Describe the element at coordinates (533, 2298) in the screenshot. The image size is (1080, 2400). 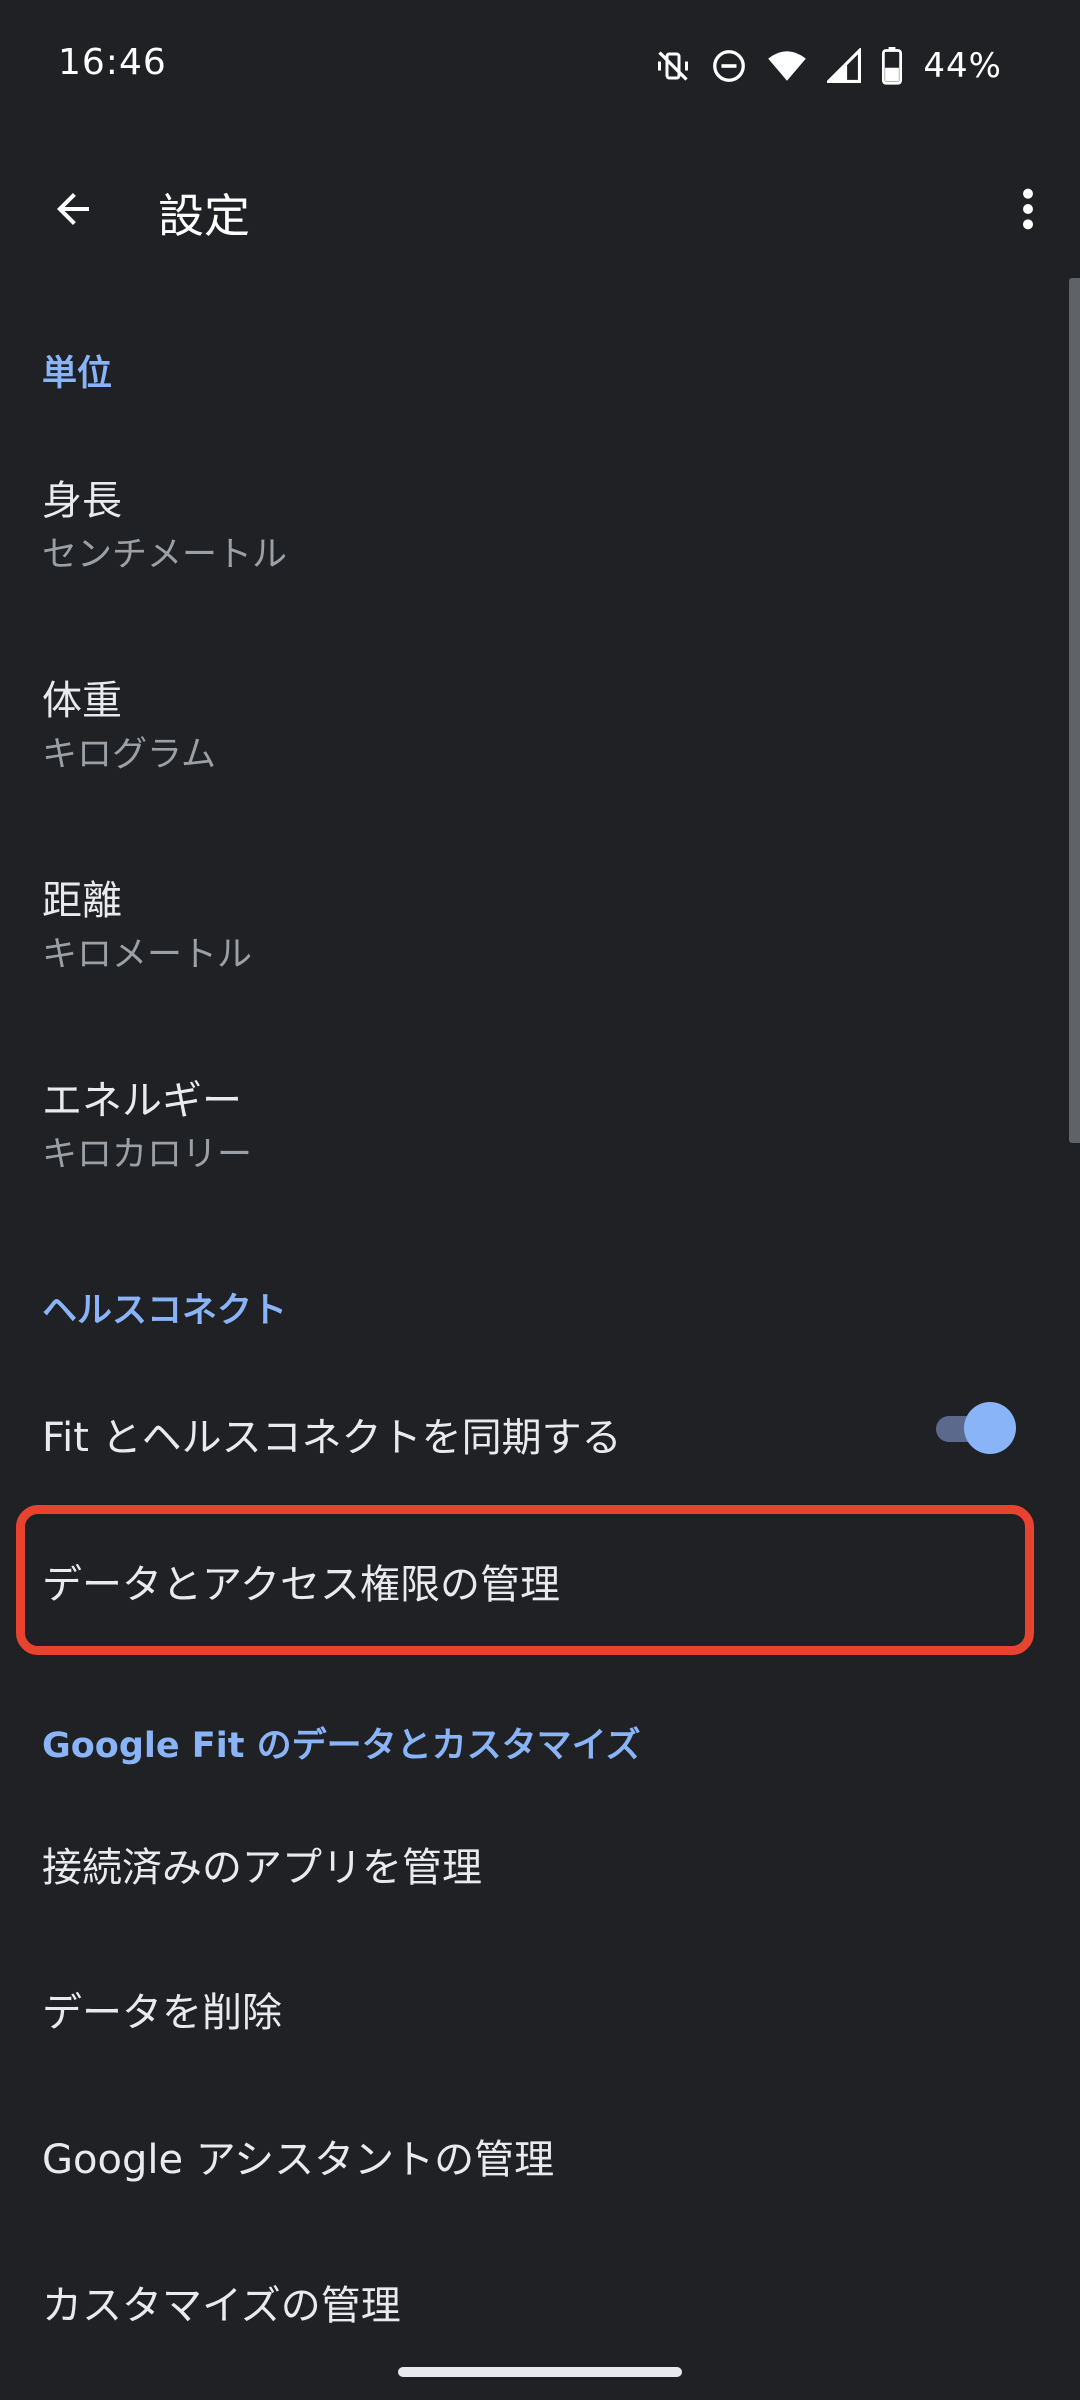
I see `setting-personalization: カスタマイズの管理` at that location.